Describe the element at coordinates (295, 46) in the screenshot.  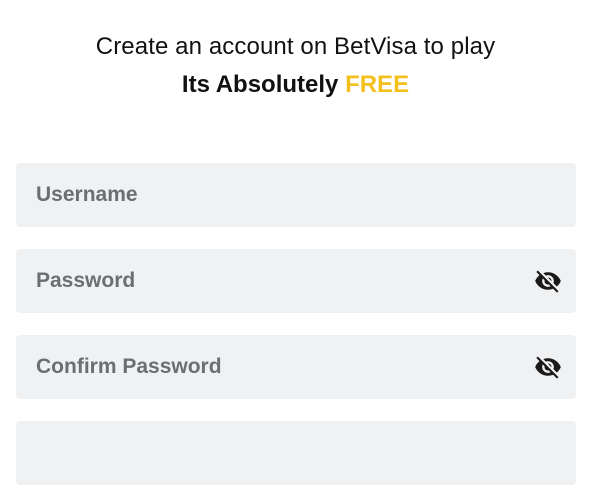
I see `signup-subtitle: Create an account on BetVisa to play` at that location.